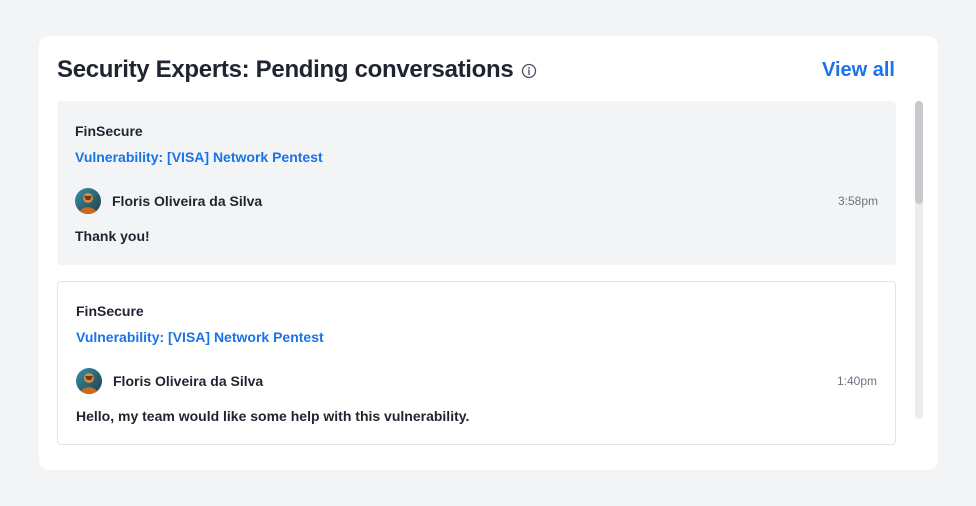  What do you see at coordinates (476, 381) in the screenshot?
I see `author-row: Floris Oliveira da Silva 1:40pm` at bounding box center [476, 381].